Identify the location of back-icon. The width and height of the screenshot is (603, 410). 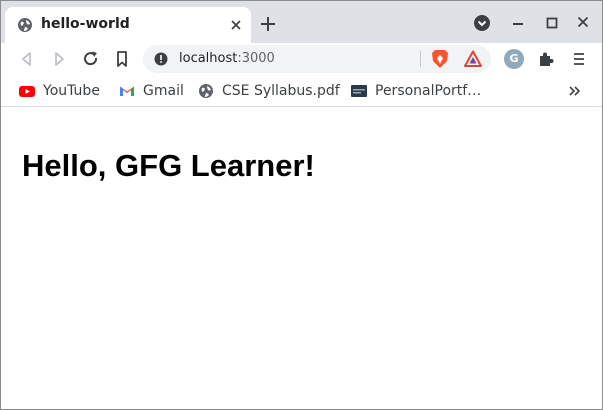
(27, 59).